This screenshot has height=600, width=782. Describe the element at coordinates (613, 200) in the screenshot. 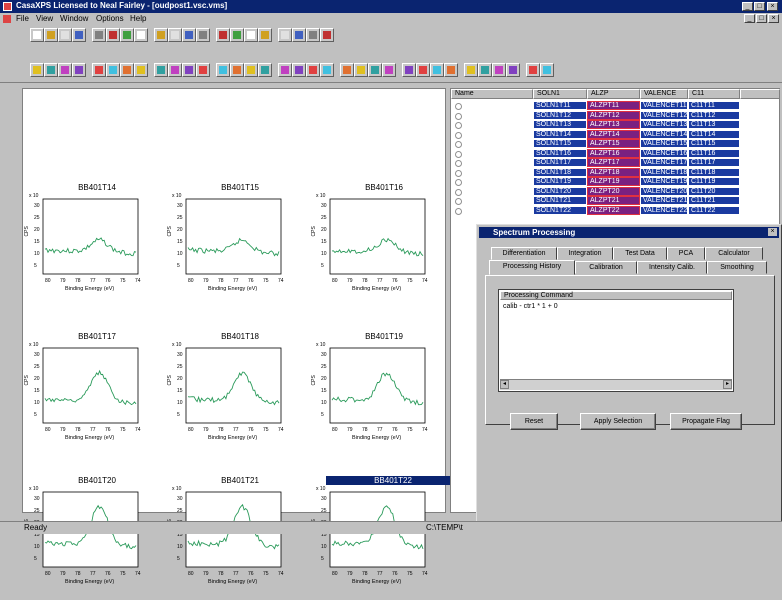

I see `grid-cell: ALZPT21` at that location.